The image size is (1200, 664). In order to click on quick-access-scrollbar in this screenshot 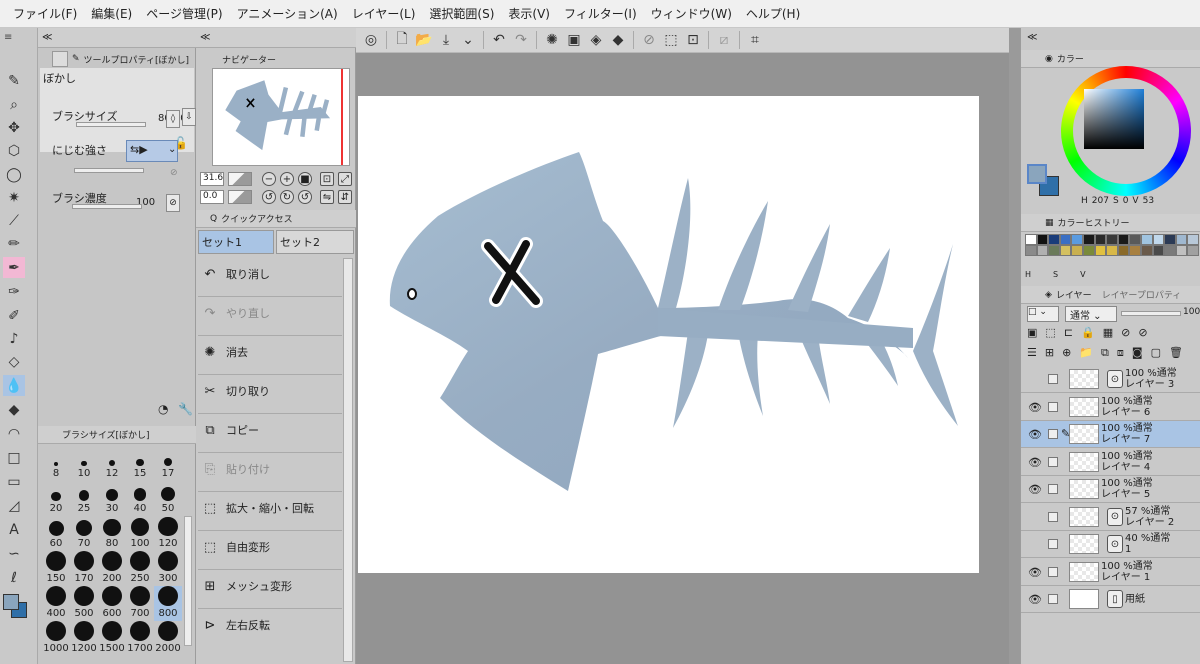, I will do `click(348, 460)`.